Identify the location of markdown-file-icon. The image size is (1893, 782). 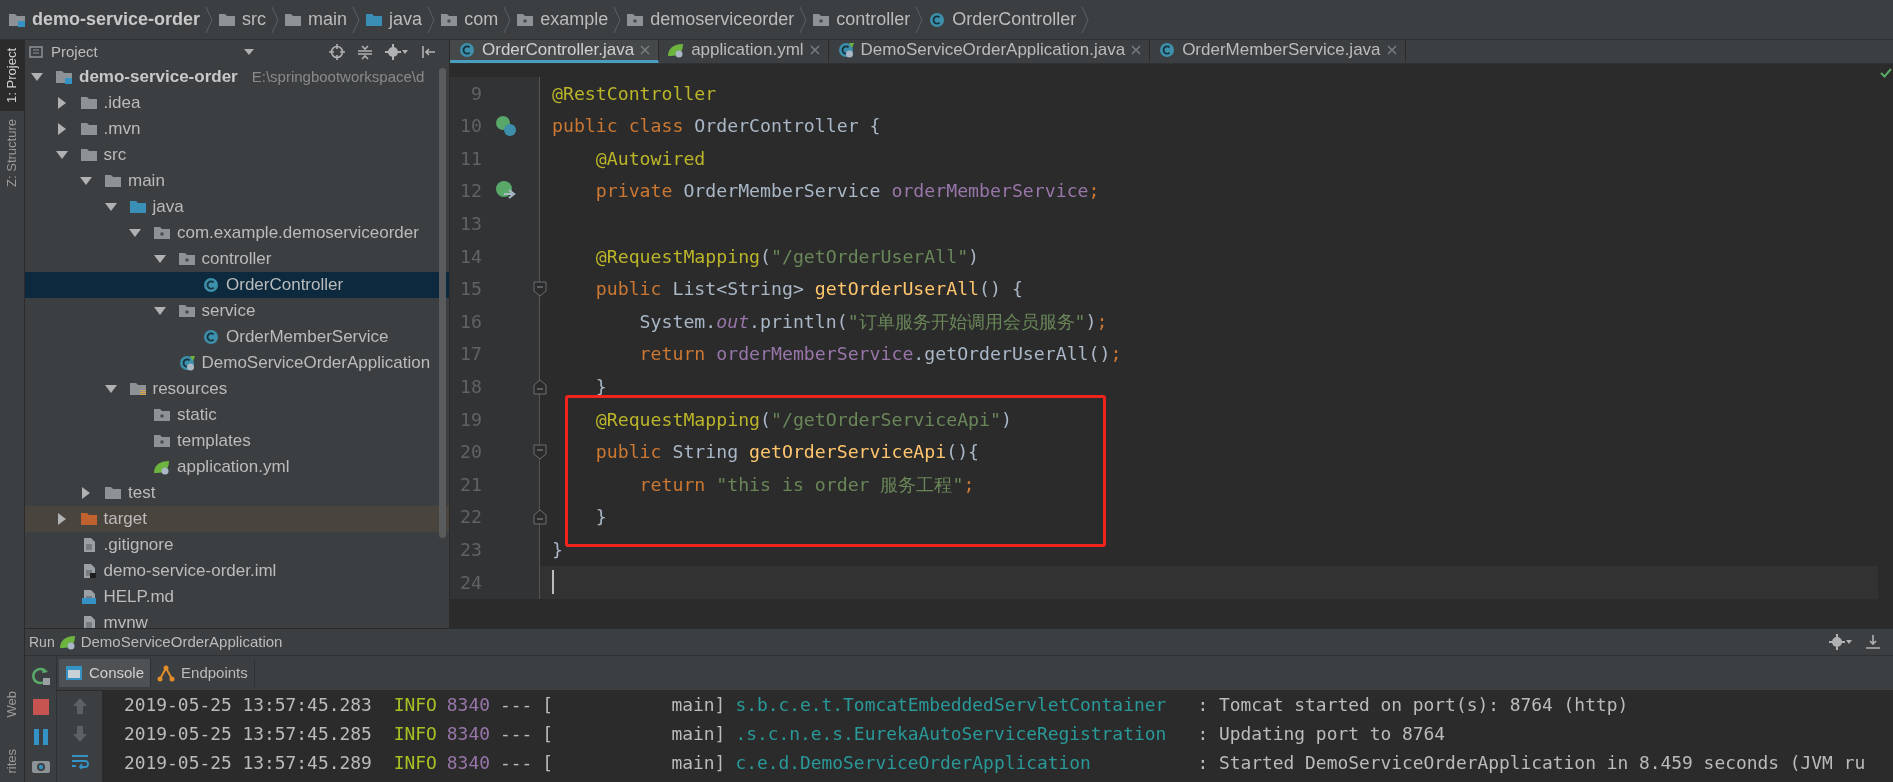
(88, 597).